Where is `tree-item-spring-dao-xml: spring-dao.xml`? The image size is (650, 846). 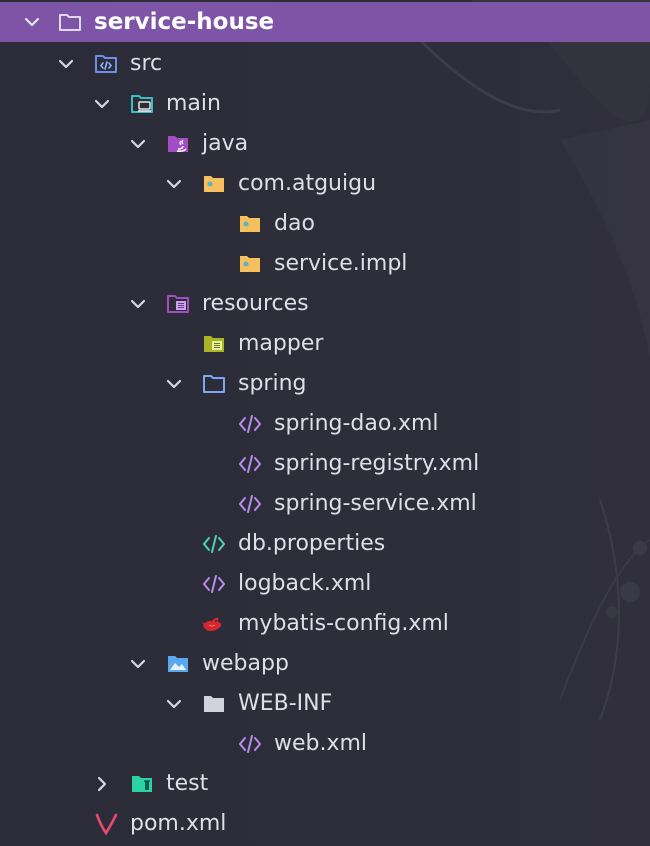 tree-item-spring-dao-xml: spring-dao.xml is located at coordinates (325, 424).